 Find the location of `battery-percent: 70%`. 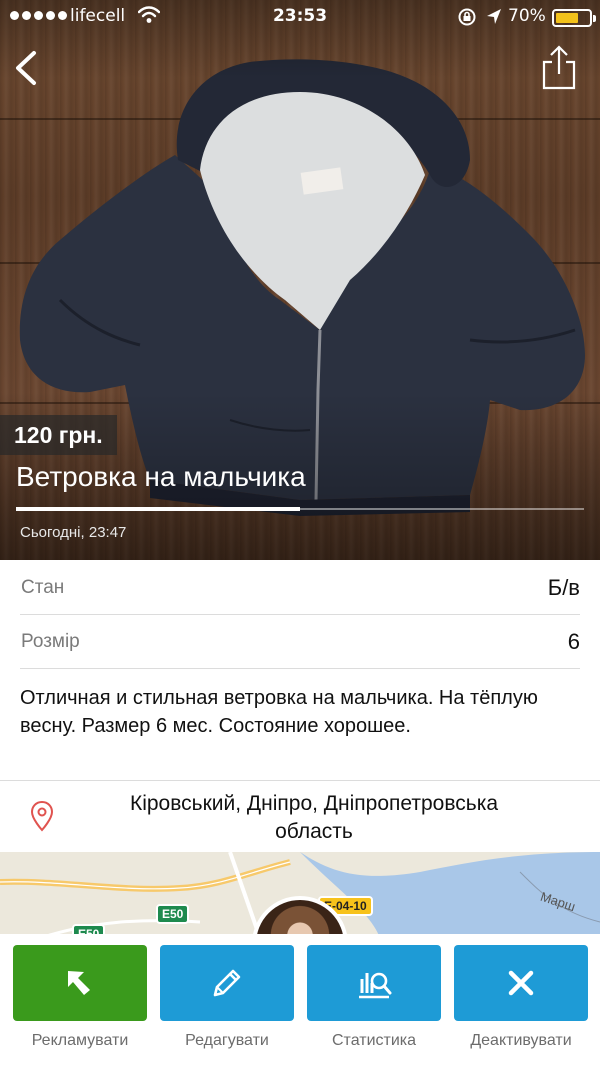

battery-percent: 70% is located at coordinates (527, 16).